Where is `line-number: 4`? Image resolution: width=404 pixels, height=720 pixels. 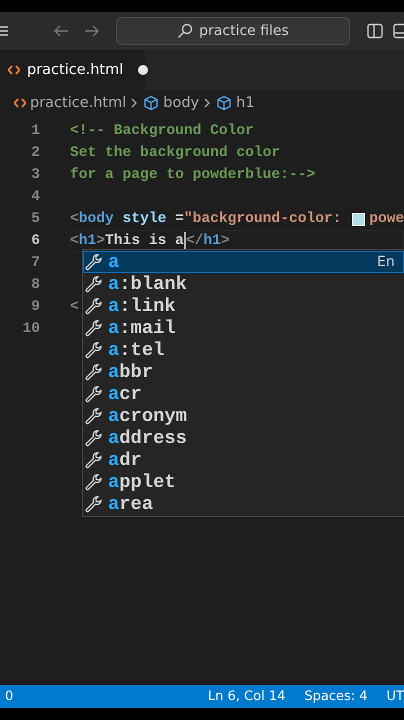 line-number: 4 is located at coordinates (35, 197).